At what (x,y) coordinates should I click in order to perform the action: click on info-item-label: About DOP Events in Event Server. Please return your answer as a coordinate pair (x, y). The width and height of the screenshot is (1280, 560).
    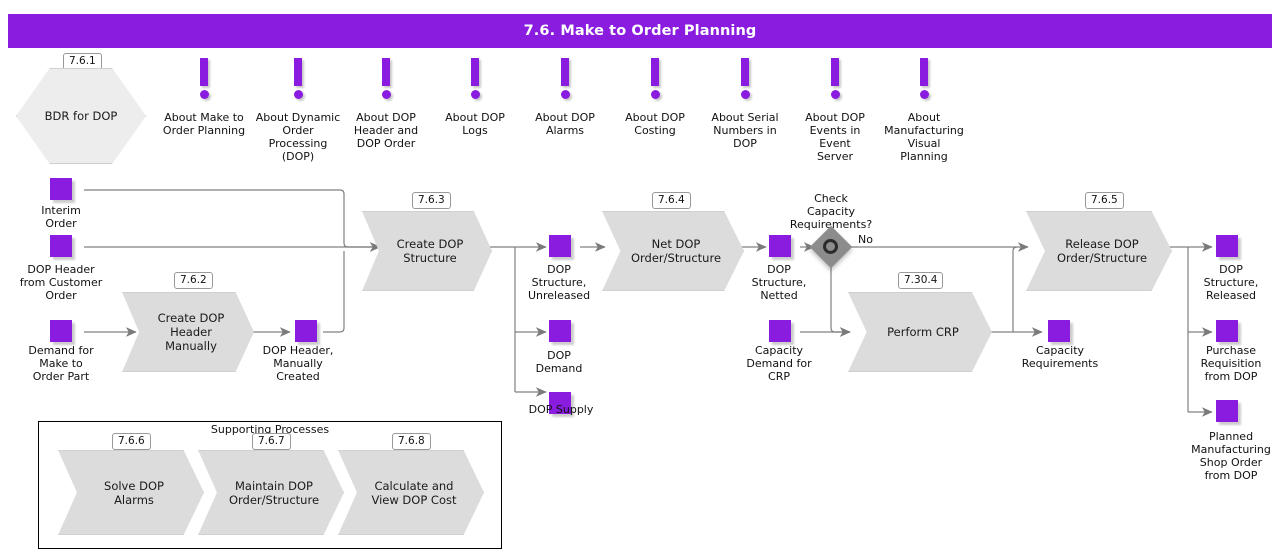
    Looking at the image, I should click on (835, 137).